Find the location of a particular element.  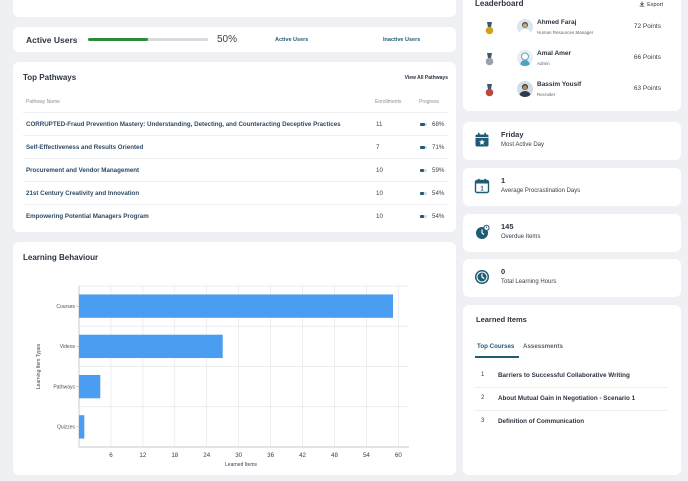

leaderboard-entry: Amal Amer Admin 66 Points is located at coordinates (572, 57).